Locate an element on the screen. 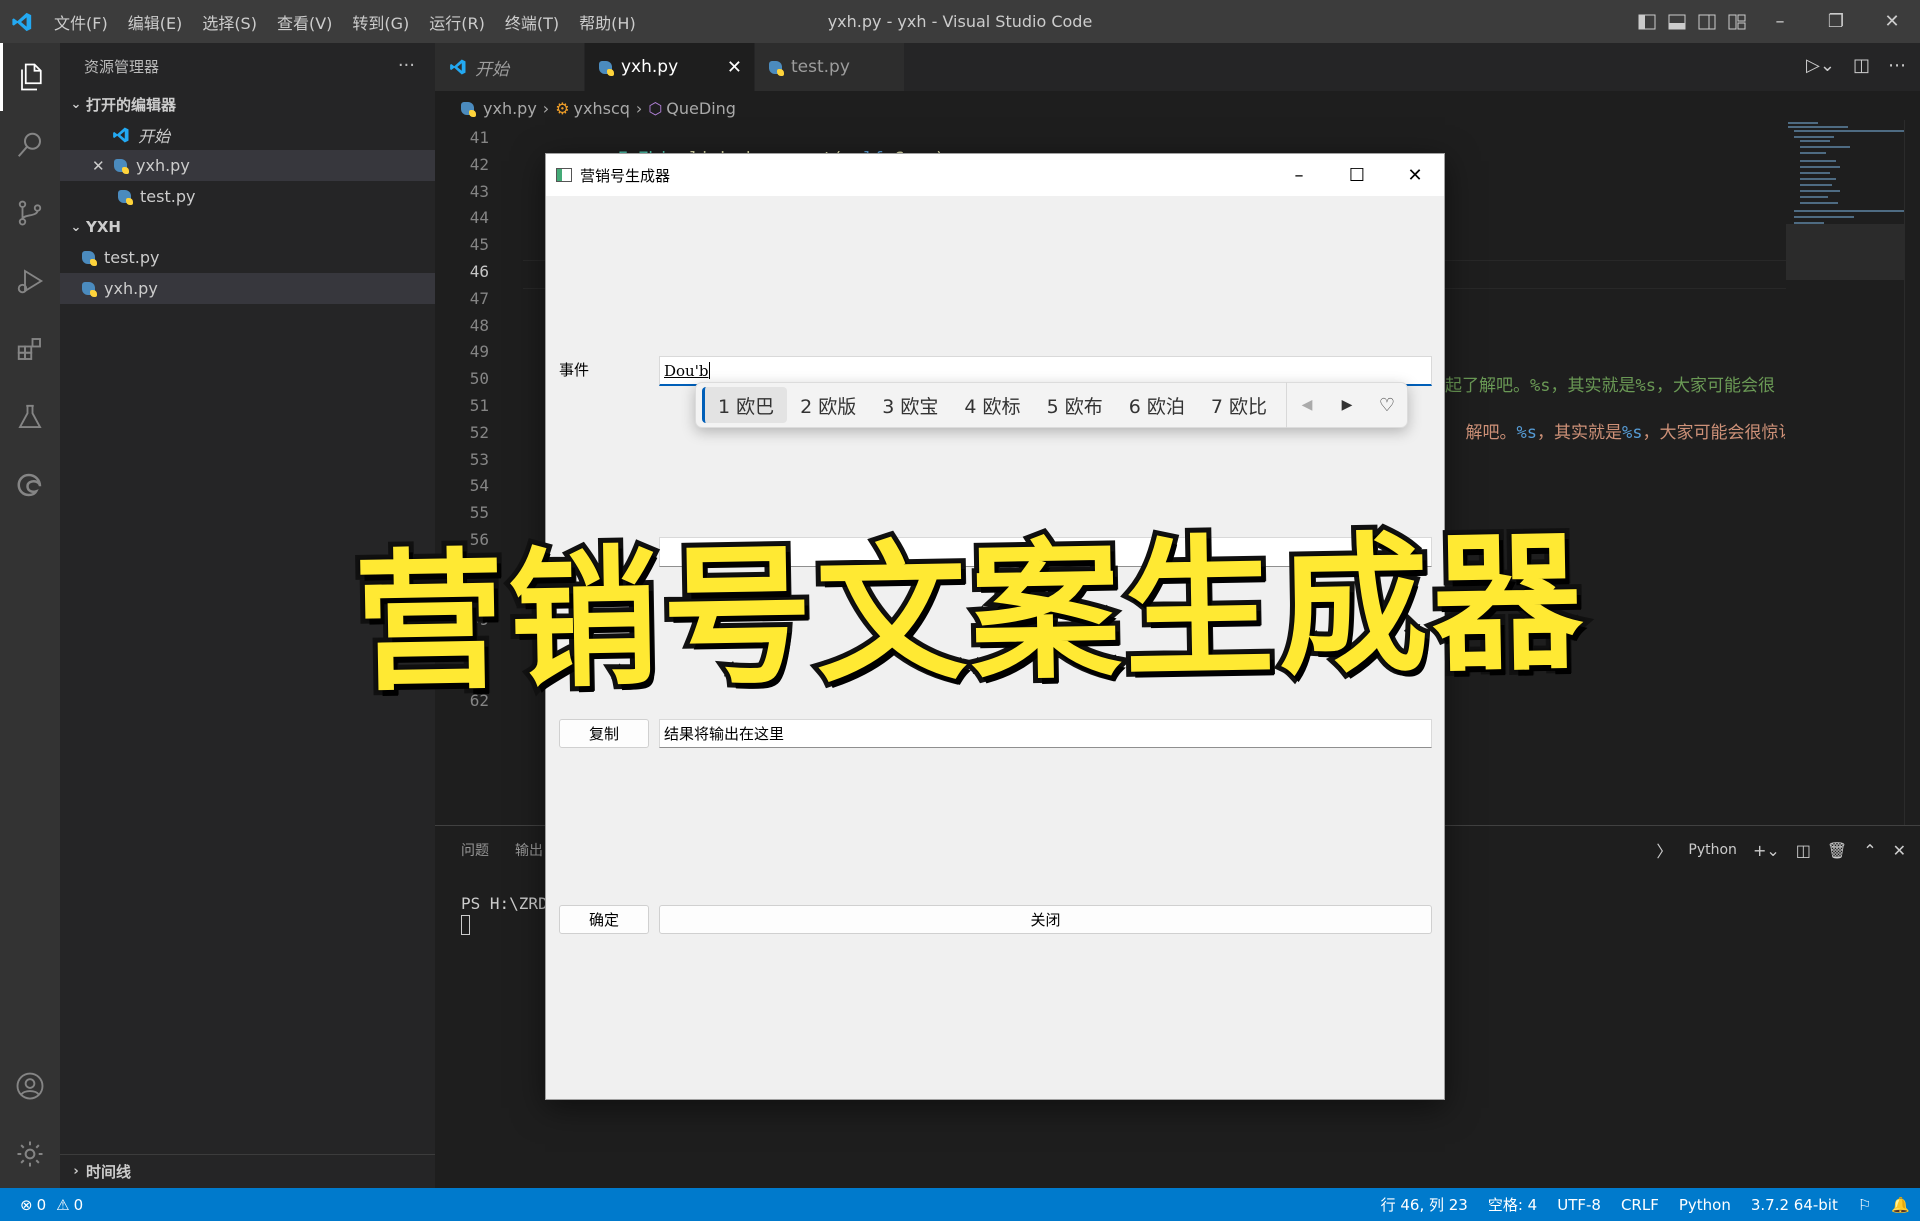 Image resolution: width=1920 pixels, height=1221 pixels. manage-gear-icon is located at coordinates (30, 1154).